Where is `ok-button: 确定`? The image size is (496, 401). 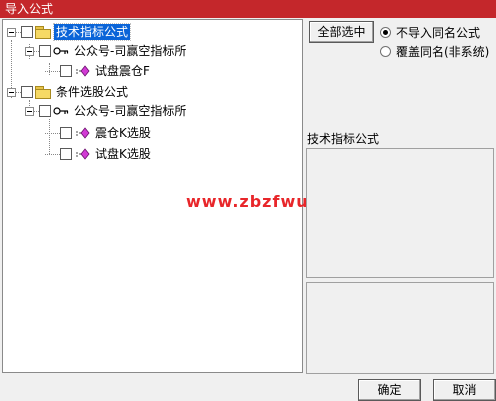
ok-button: 确定 is located at coordinates (389, 390).